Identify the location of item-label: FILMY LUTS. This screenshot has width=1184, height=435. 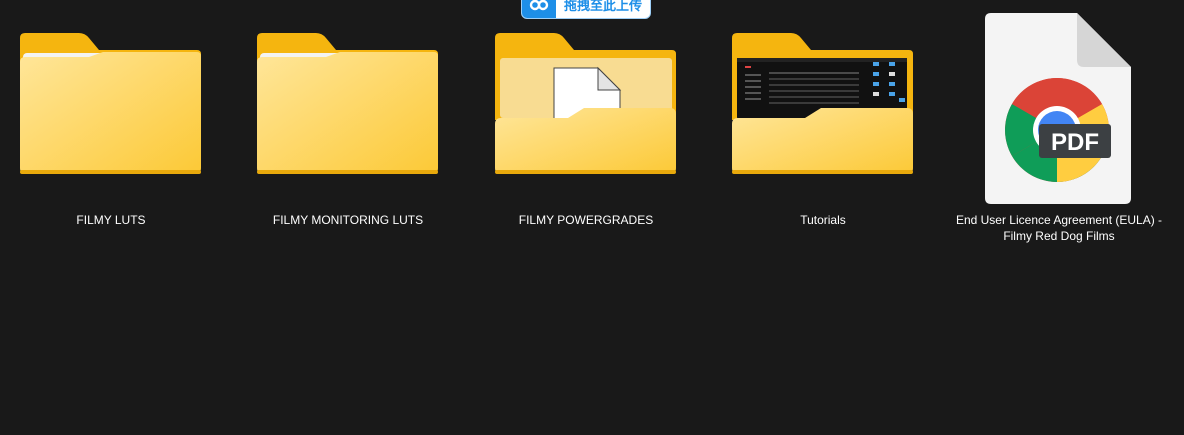
(111, 220).